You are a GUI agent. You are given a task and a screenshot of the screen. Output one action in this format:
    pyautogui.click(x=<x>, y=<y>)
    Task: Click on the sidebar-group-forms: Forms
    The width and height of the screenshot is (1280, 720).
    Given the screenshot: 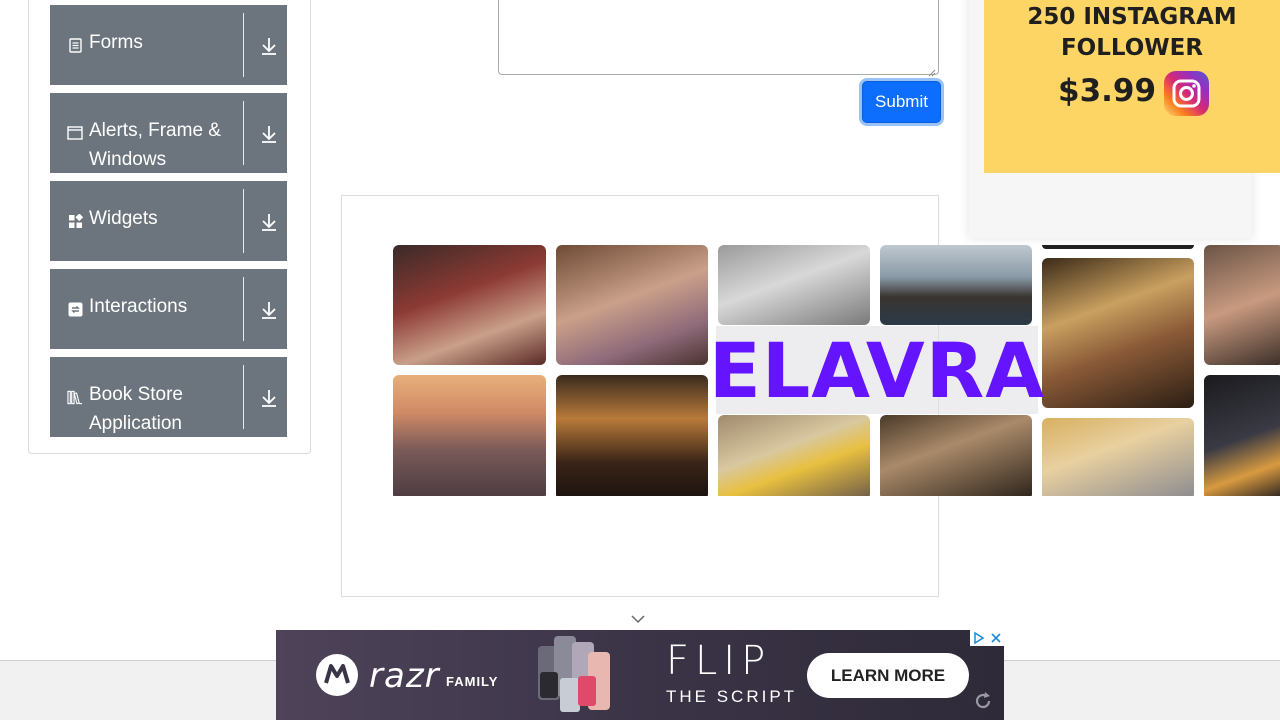 What is the action you would take?
    pyautogui.click(x=168, y=45)
    